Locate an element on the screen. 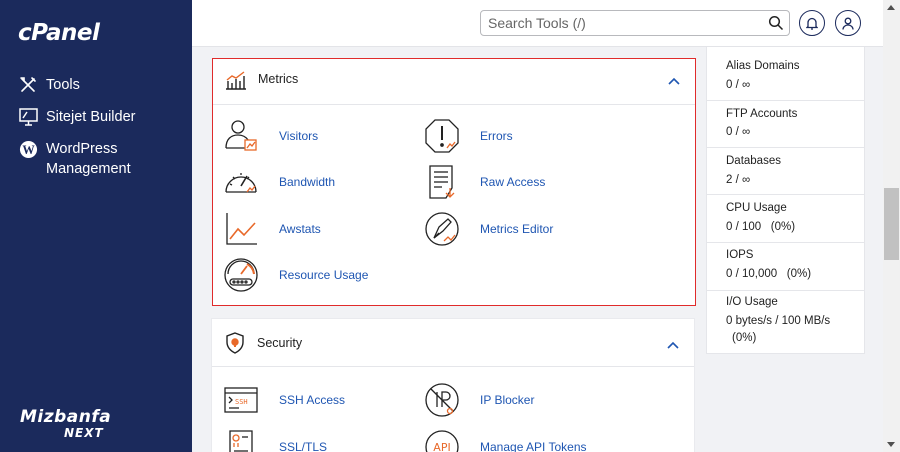 The width and height of the screenshot is (900, 452). stat-alias-domains: Alias Domains 0 / ∞ is located at coordinates (785, 74).